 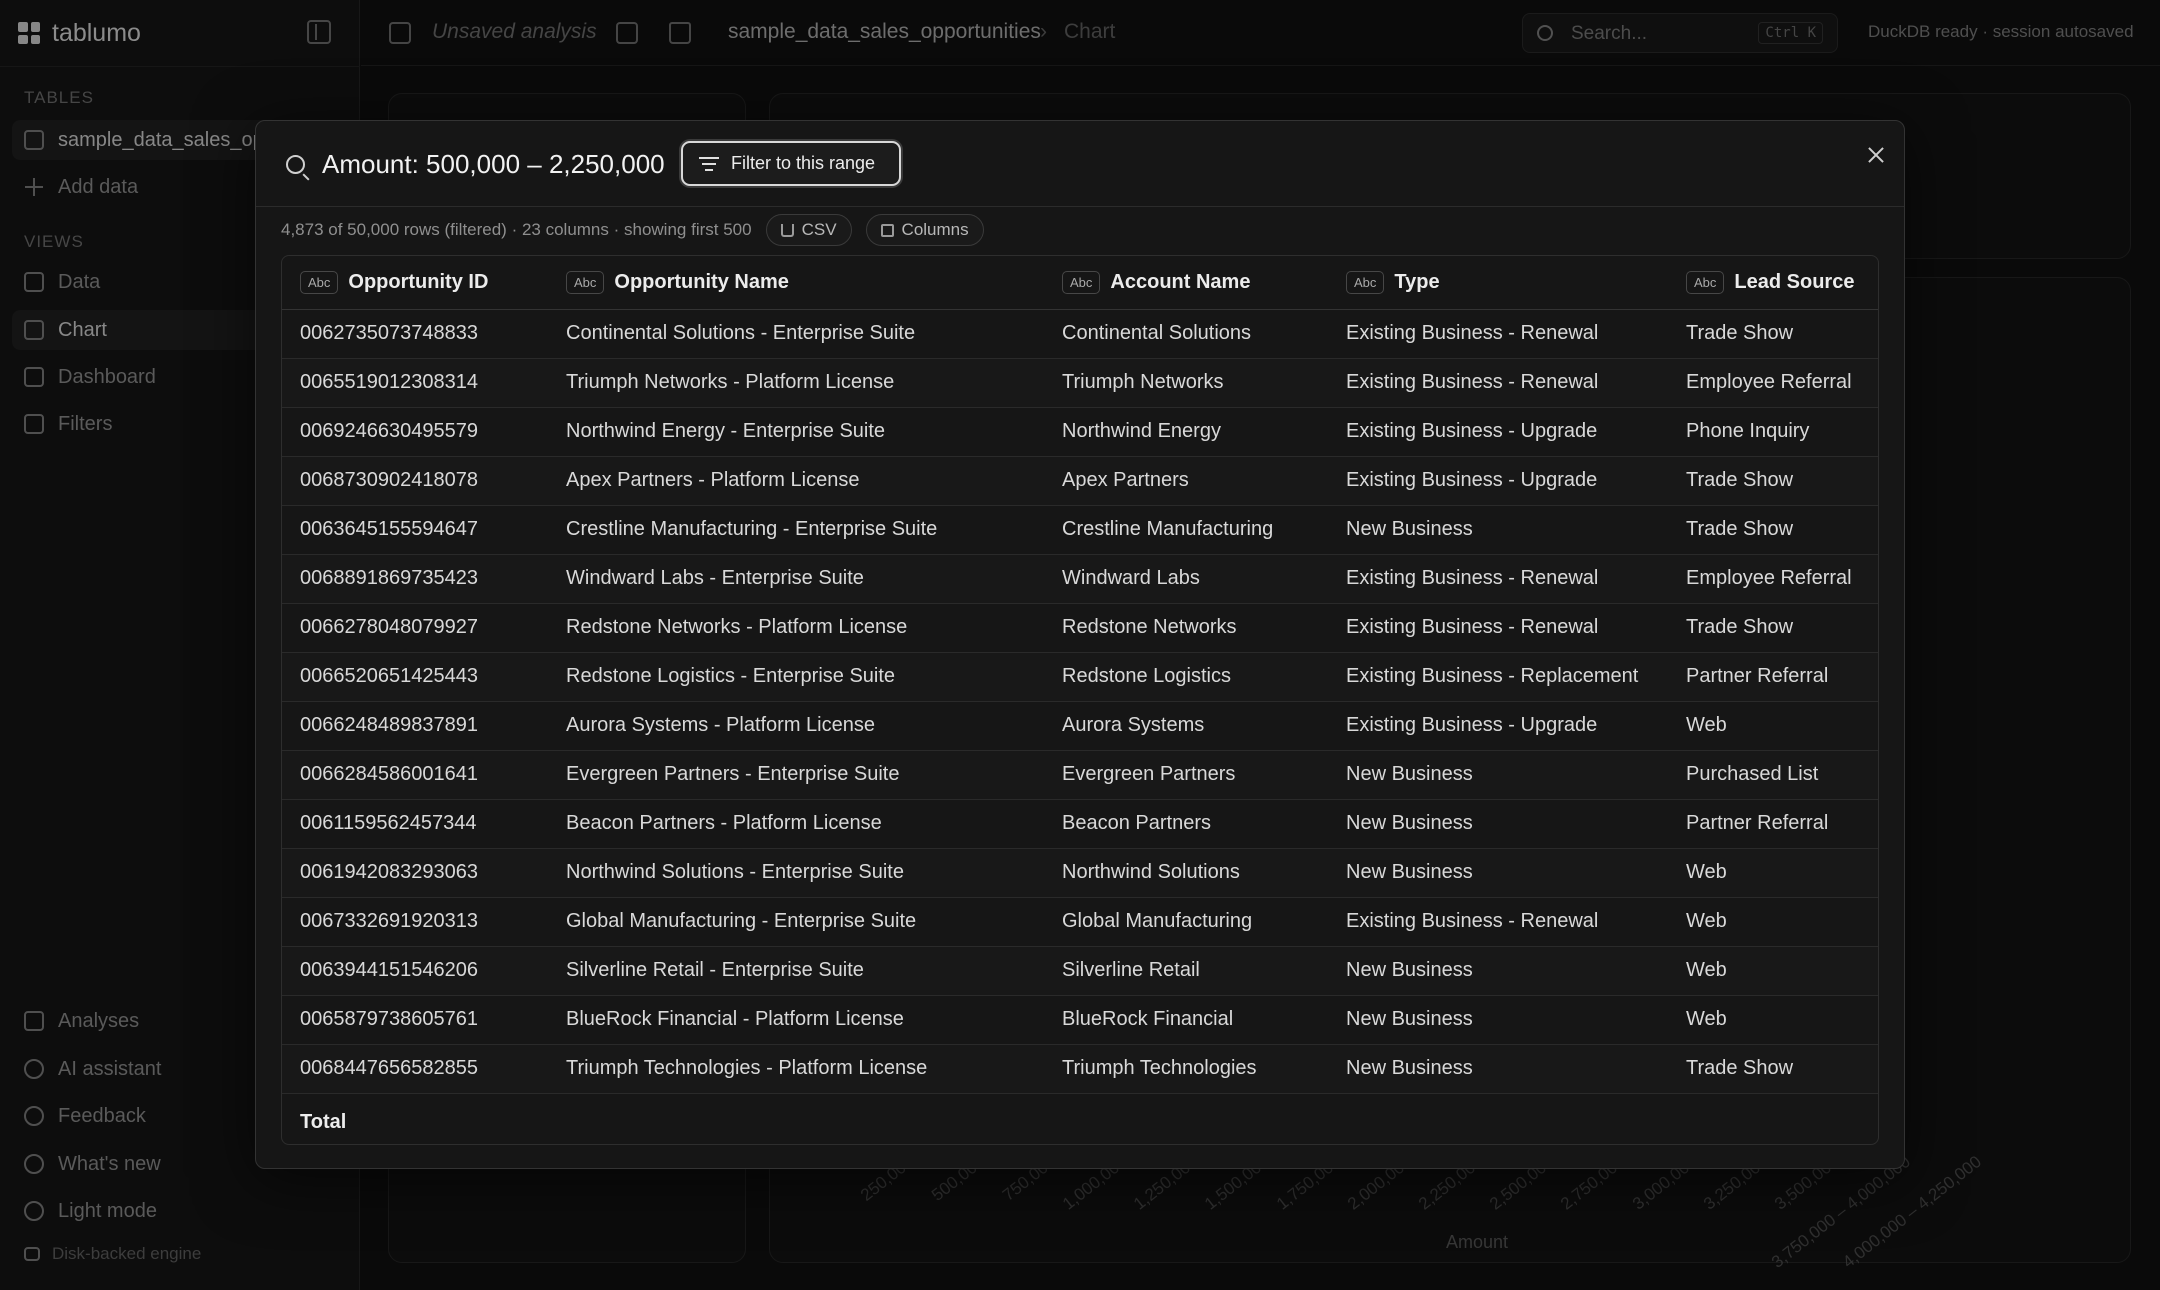 I want to click on download-icon, so click(x=787, y=230).